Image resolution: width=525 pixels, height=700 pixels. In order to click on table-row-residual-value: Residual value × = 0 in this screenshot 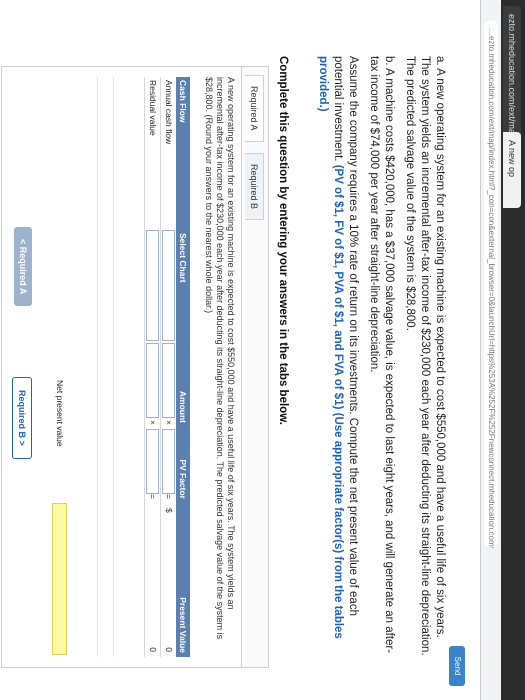, I will do `click(152, 367)`.